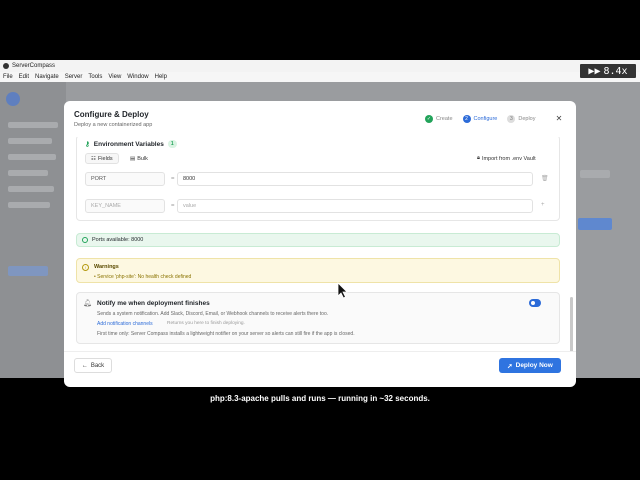  What do you see at coordinates (114, 77) in the screenshot?
I see `menu-view: View` at bounding box center [114, 77].